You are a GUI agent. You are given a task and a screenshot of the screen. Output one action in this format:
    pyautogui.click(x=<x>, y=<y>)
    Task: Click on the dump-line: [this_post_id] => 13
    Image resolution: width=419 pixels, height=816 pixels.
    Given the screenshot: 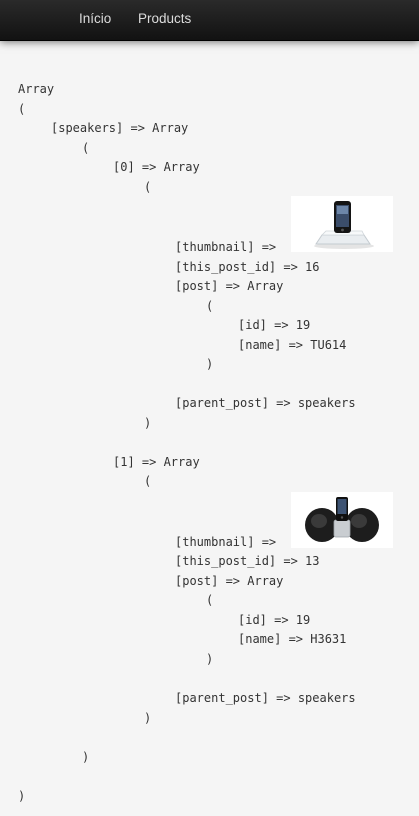 What is the action you would take?
    pyautogui.click(x=247, y=561)
    